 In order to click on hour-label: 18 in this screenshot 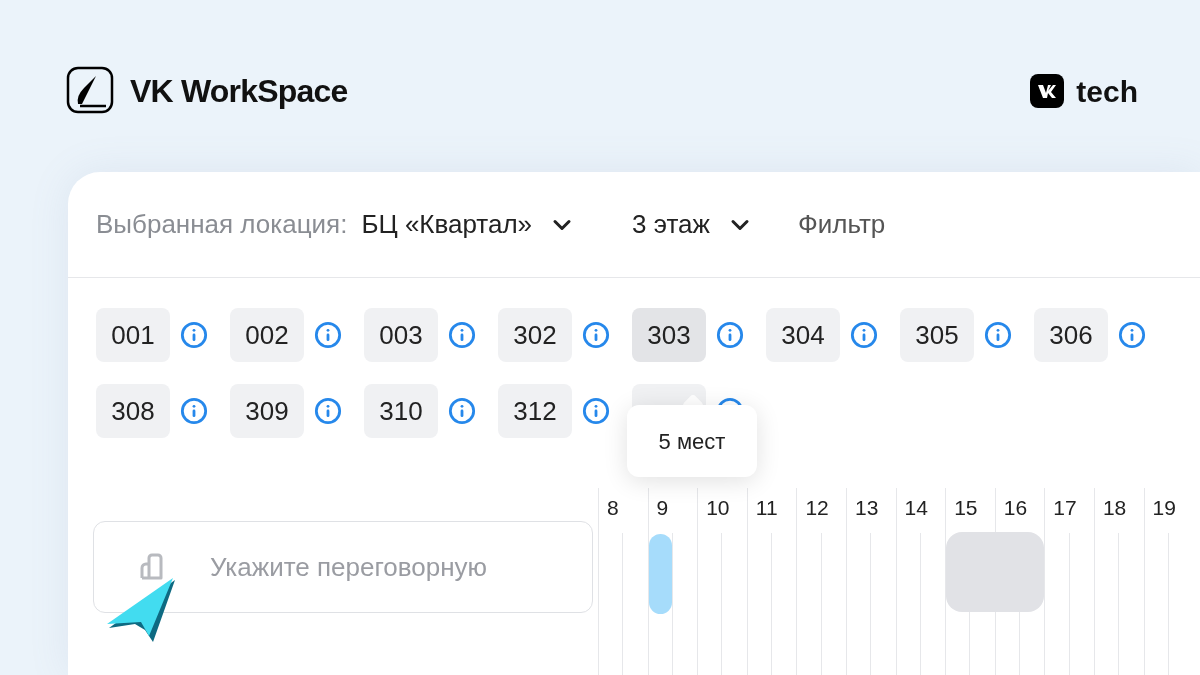, I will do `click(1114, 508)`.